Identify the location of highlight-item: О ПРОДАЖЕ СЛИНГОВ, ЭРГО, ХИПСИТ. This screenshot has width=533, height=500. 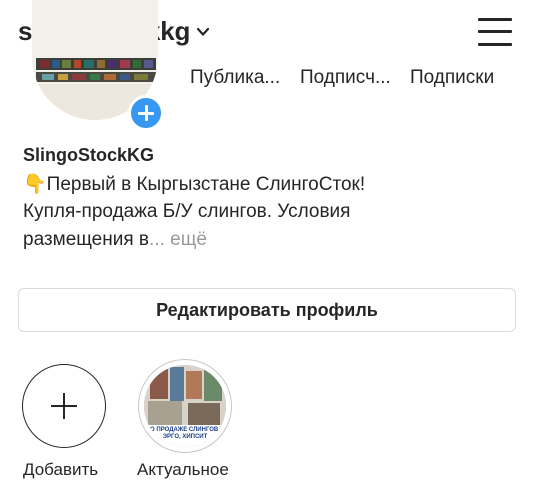
(185, 406).